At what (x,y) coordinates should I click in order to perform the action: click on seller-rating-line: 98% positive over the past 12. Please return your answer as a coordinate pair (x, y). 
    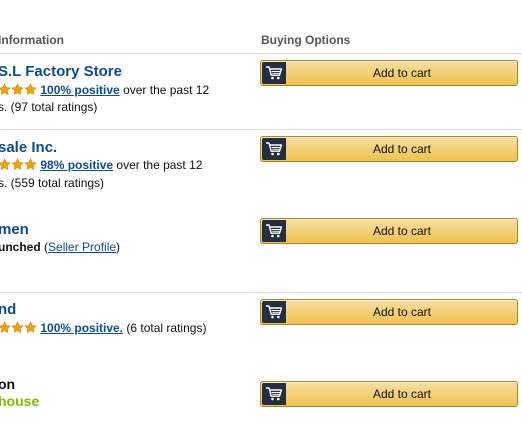
    Looking at the image, I should click on (101, 166).